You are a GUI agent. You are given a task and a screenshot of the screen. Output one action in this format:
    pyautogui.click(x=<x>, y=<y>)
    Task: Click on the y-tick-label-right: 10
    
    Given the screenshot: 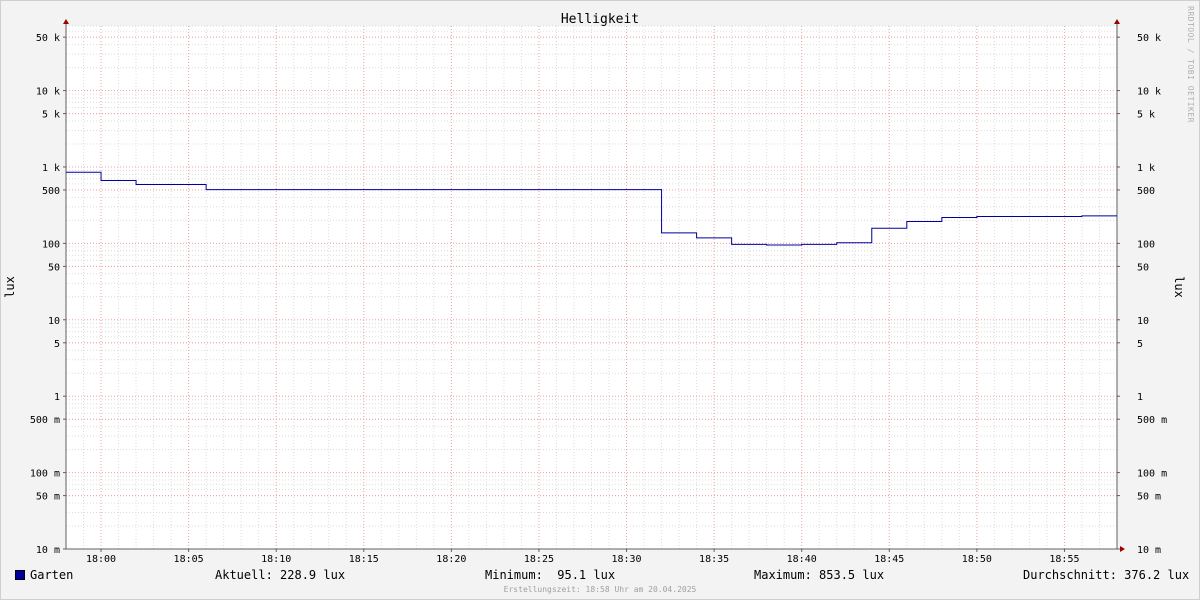 What is the action you would take?
    pyautogui.click(x=1143, y=321)
    